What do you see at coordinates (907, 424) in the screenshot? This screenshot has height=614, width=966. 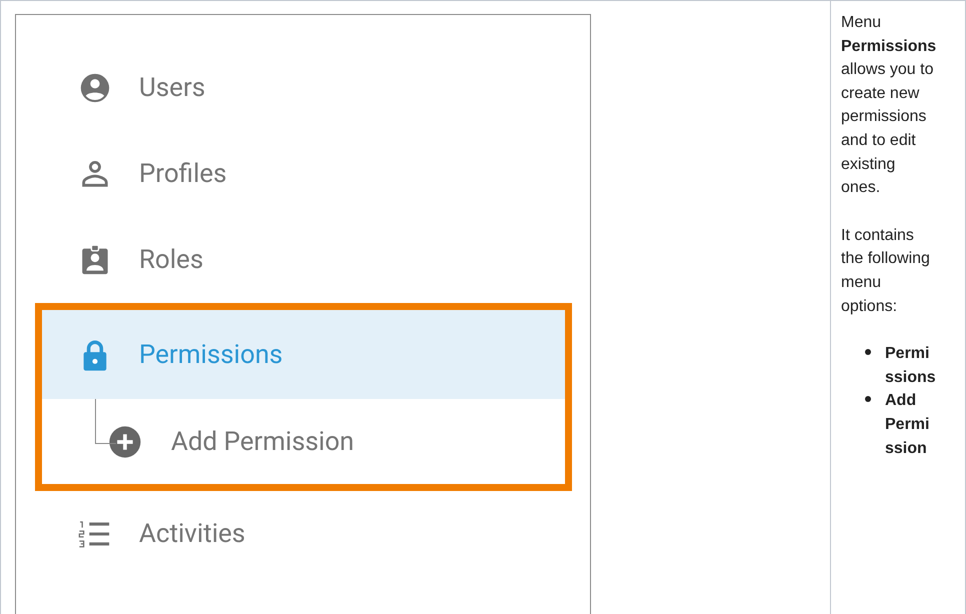 I see `option-text: Add Permission` at bounding box center [907, 424].